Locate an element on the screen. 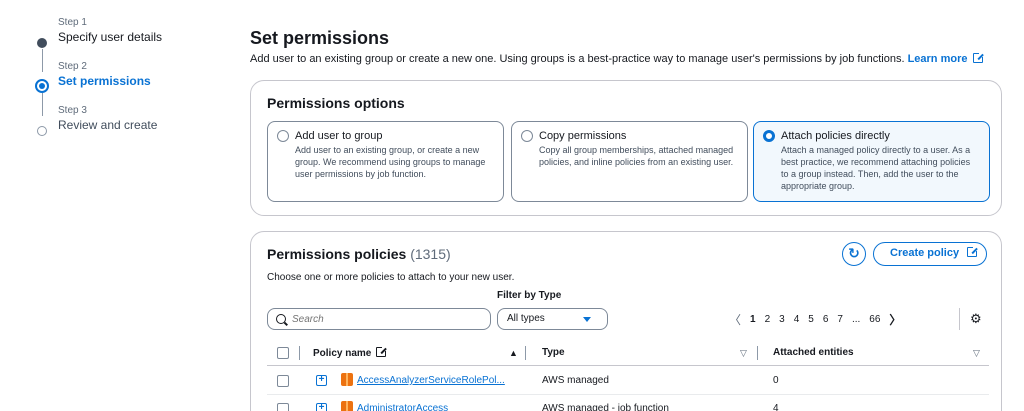 The height and width of the screenshot is (411, 1024). policies-title-text: Permissions policies is located at coordinates (337, 254).